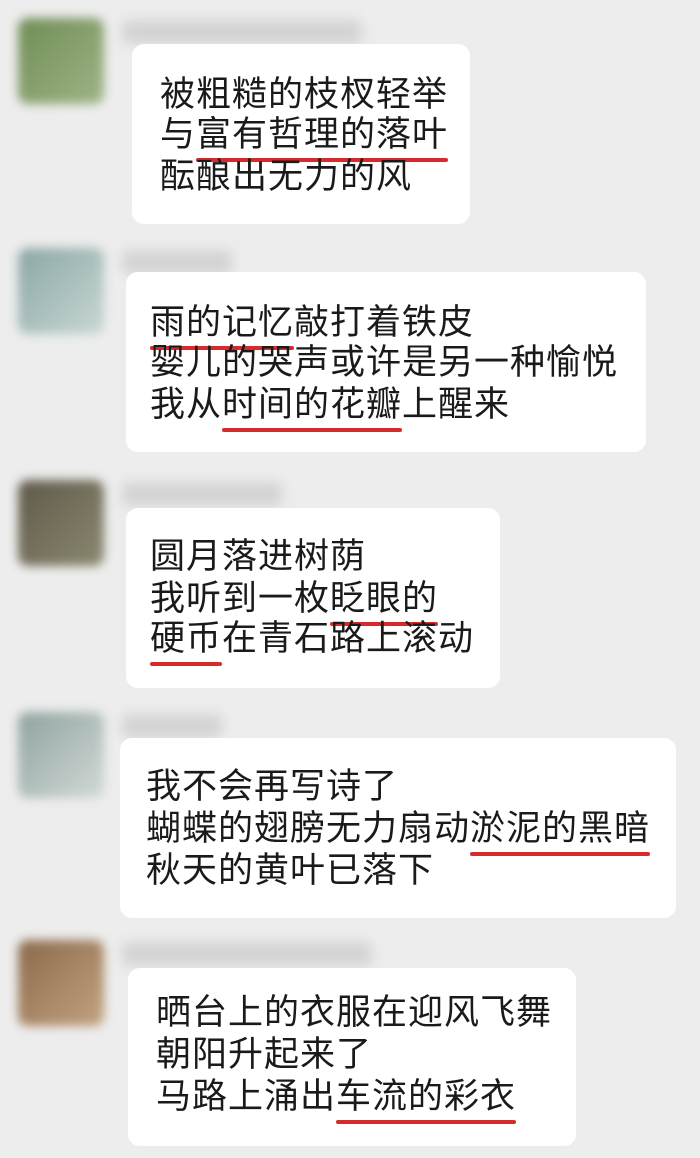 Image resolution: width=700 pixels, height=1158 pixels. I want to click on message-line: 马路上涌出车流的彩衣, so click(336, 1100).